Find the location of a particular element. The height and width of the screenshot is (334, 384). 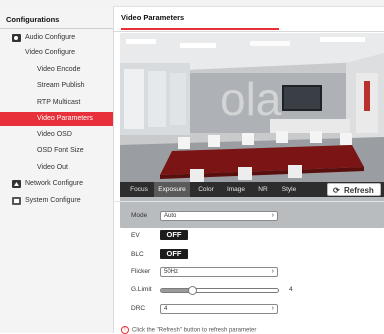

tab-exposure: Exposure is located at coordinates (172, 189).